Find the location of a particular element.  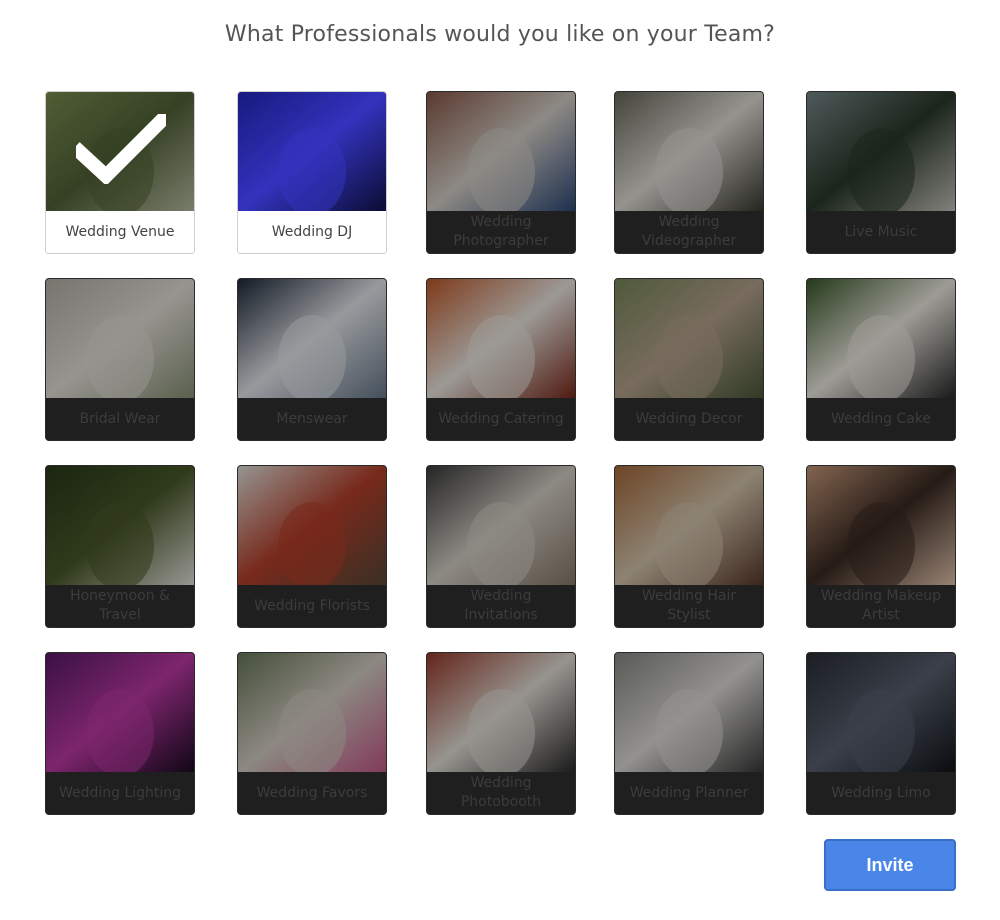

card-wedding-lighting: Wedding Lighting is located at coordinates (120, 733).